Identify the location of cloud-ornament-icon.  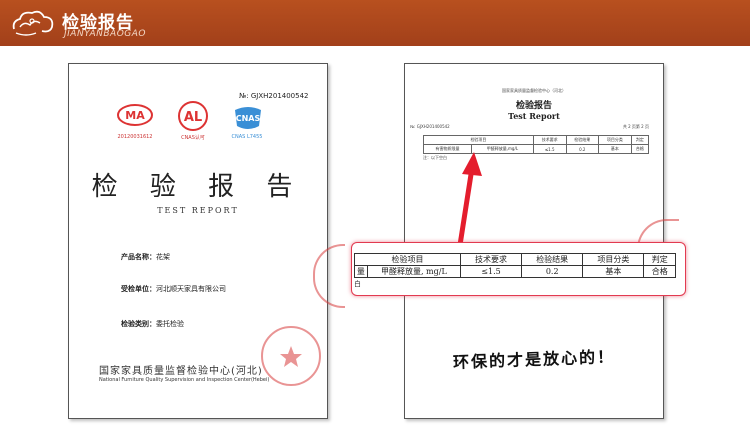
(33, 23).